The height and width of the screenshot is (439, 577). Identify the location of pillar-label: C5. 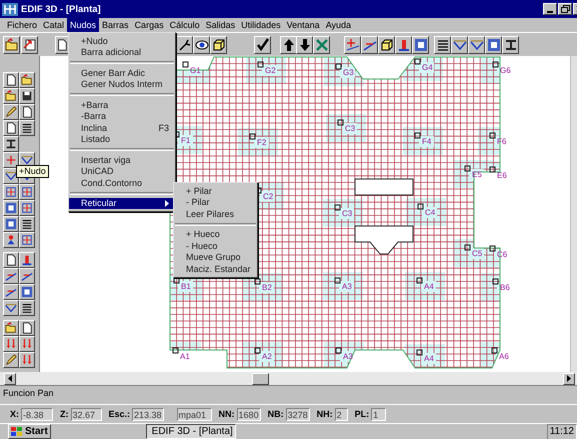
(477, 253).